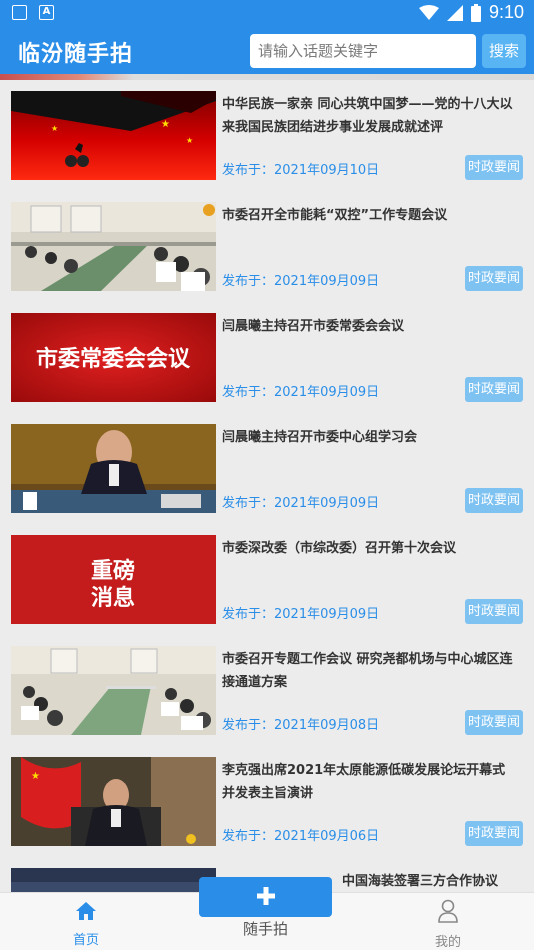  I want to click on news-date: 发布于：2021年09月06日, so click(301, 836).